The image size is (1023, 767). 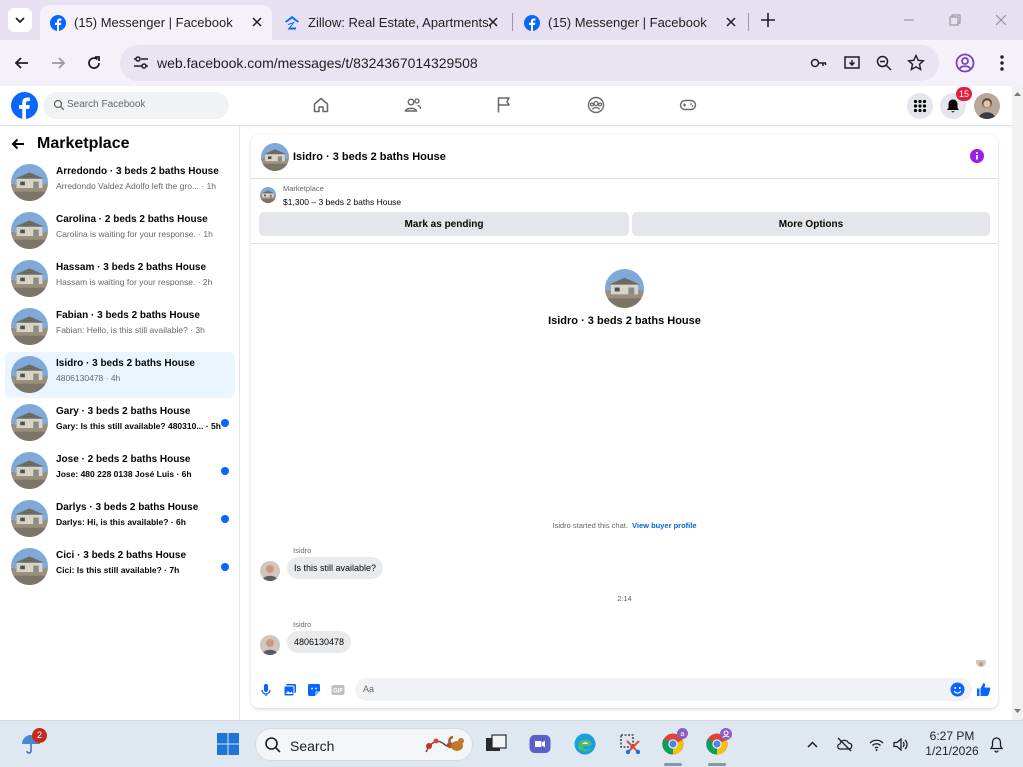 I want to click on seen-receipt-avatar, so click(x=981, y=662).